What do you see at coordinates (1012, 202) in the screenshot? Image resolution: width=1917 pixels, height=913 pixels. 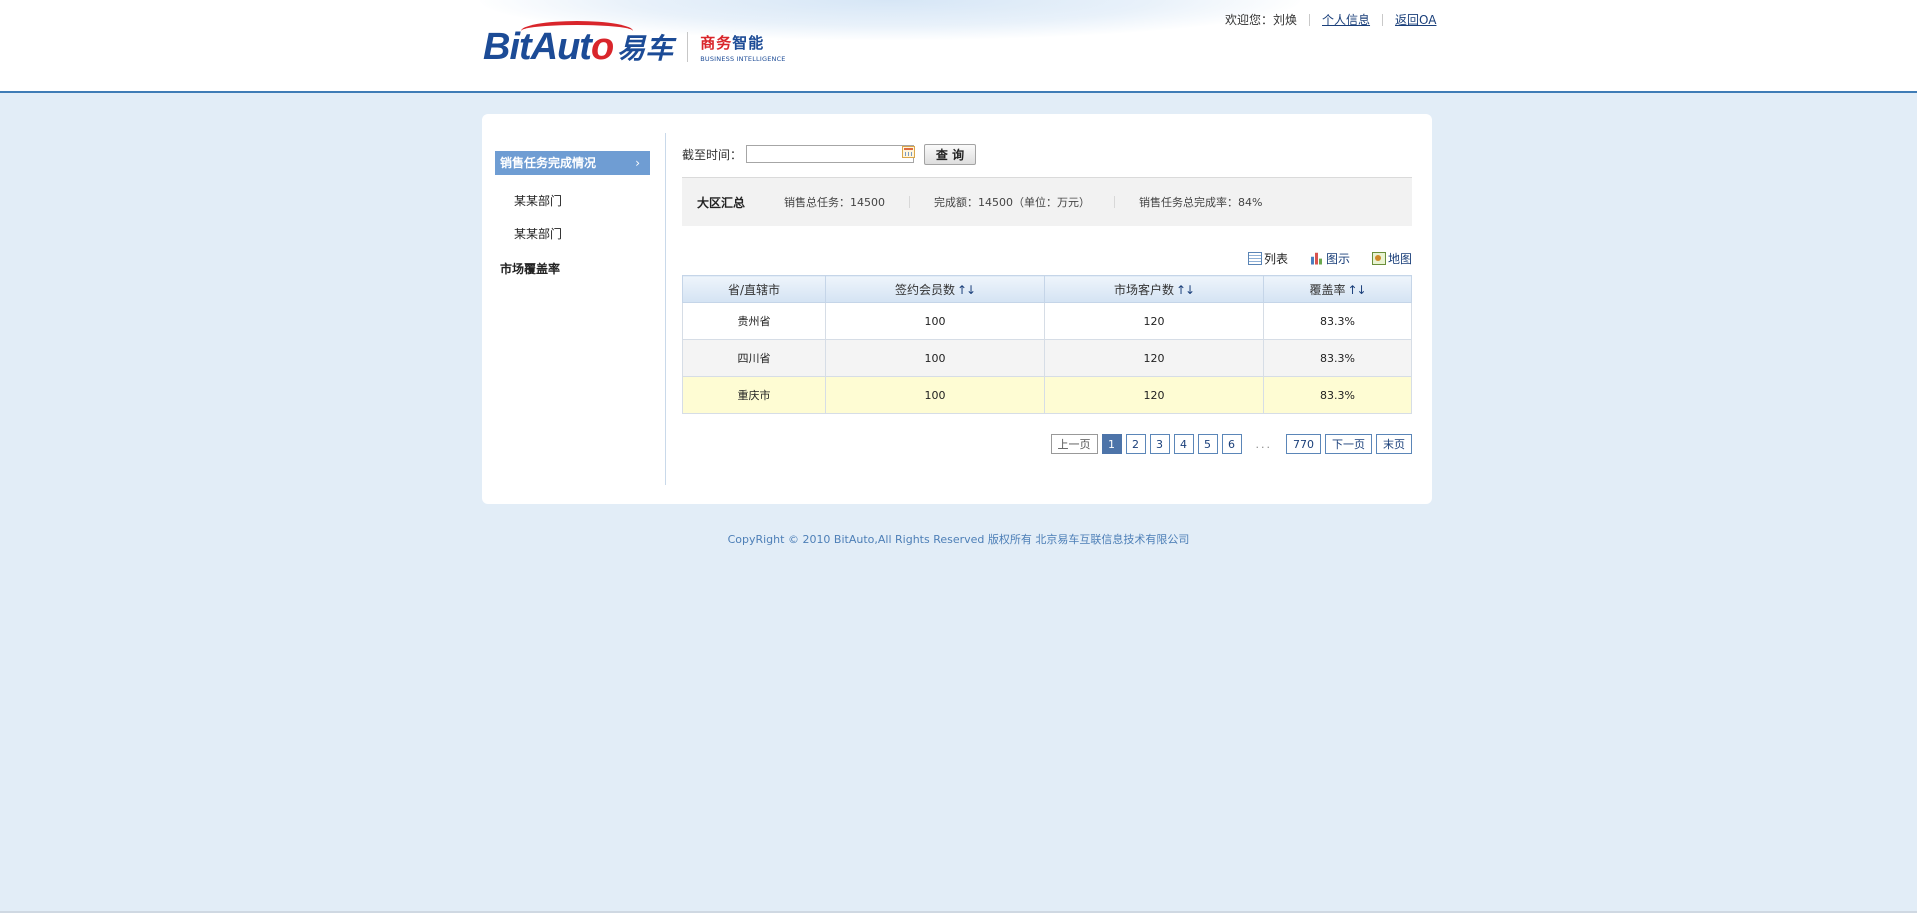 I see `summary-completed: 完成额：14500（单位：万元）` at bounding box center [1012, 202].